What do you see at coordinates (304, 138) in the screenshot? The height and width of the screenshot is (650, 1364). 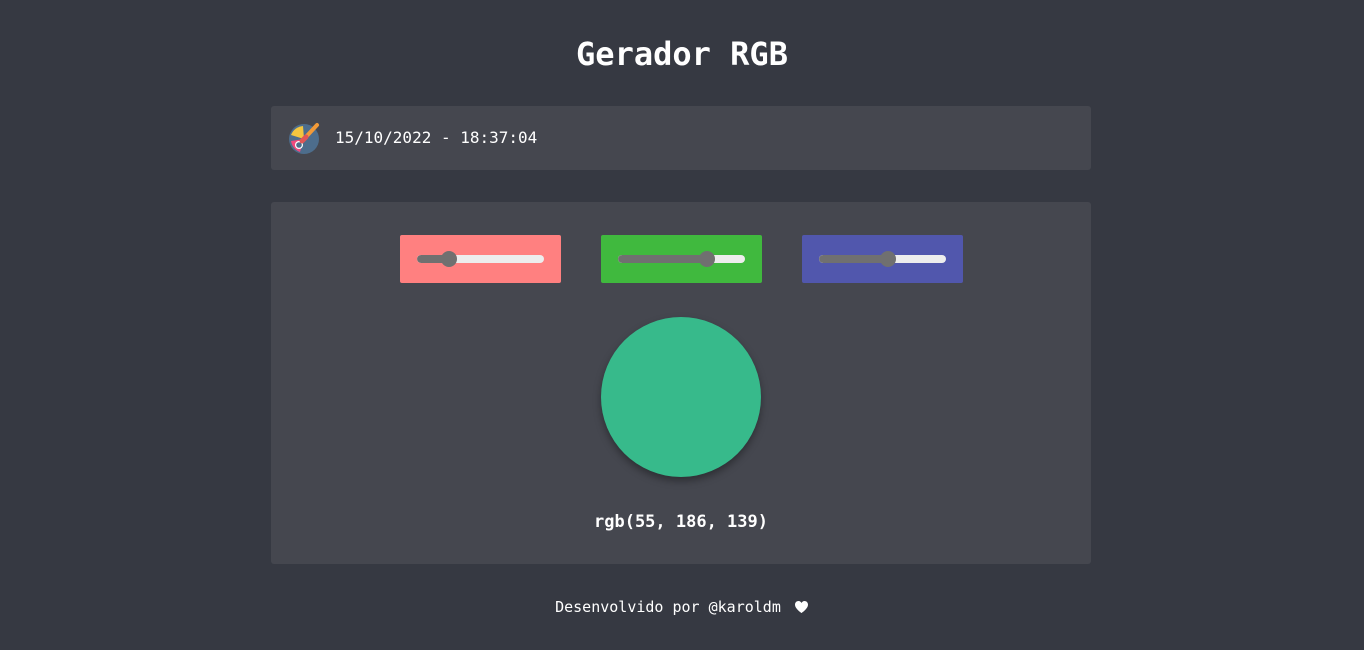 I see `palette-icon` at bounding box center [304, 138].